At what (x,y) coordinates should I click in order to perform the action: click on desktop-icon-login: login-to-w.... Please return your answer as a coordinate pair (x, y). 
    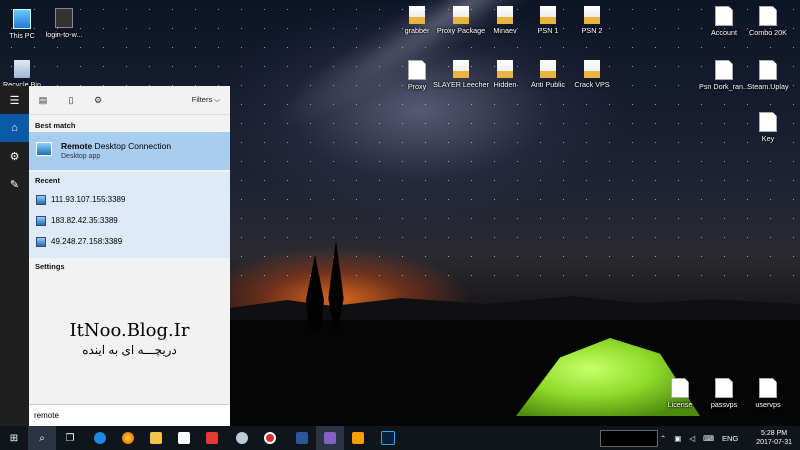
    Looking at the image, I should click on (64, 22).